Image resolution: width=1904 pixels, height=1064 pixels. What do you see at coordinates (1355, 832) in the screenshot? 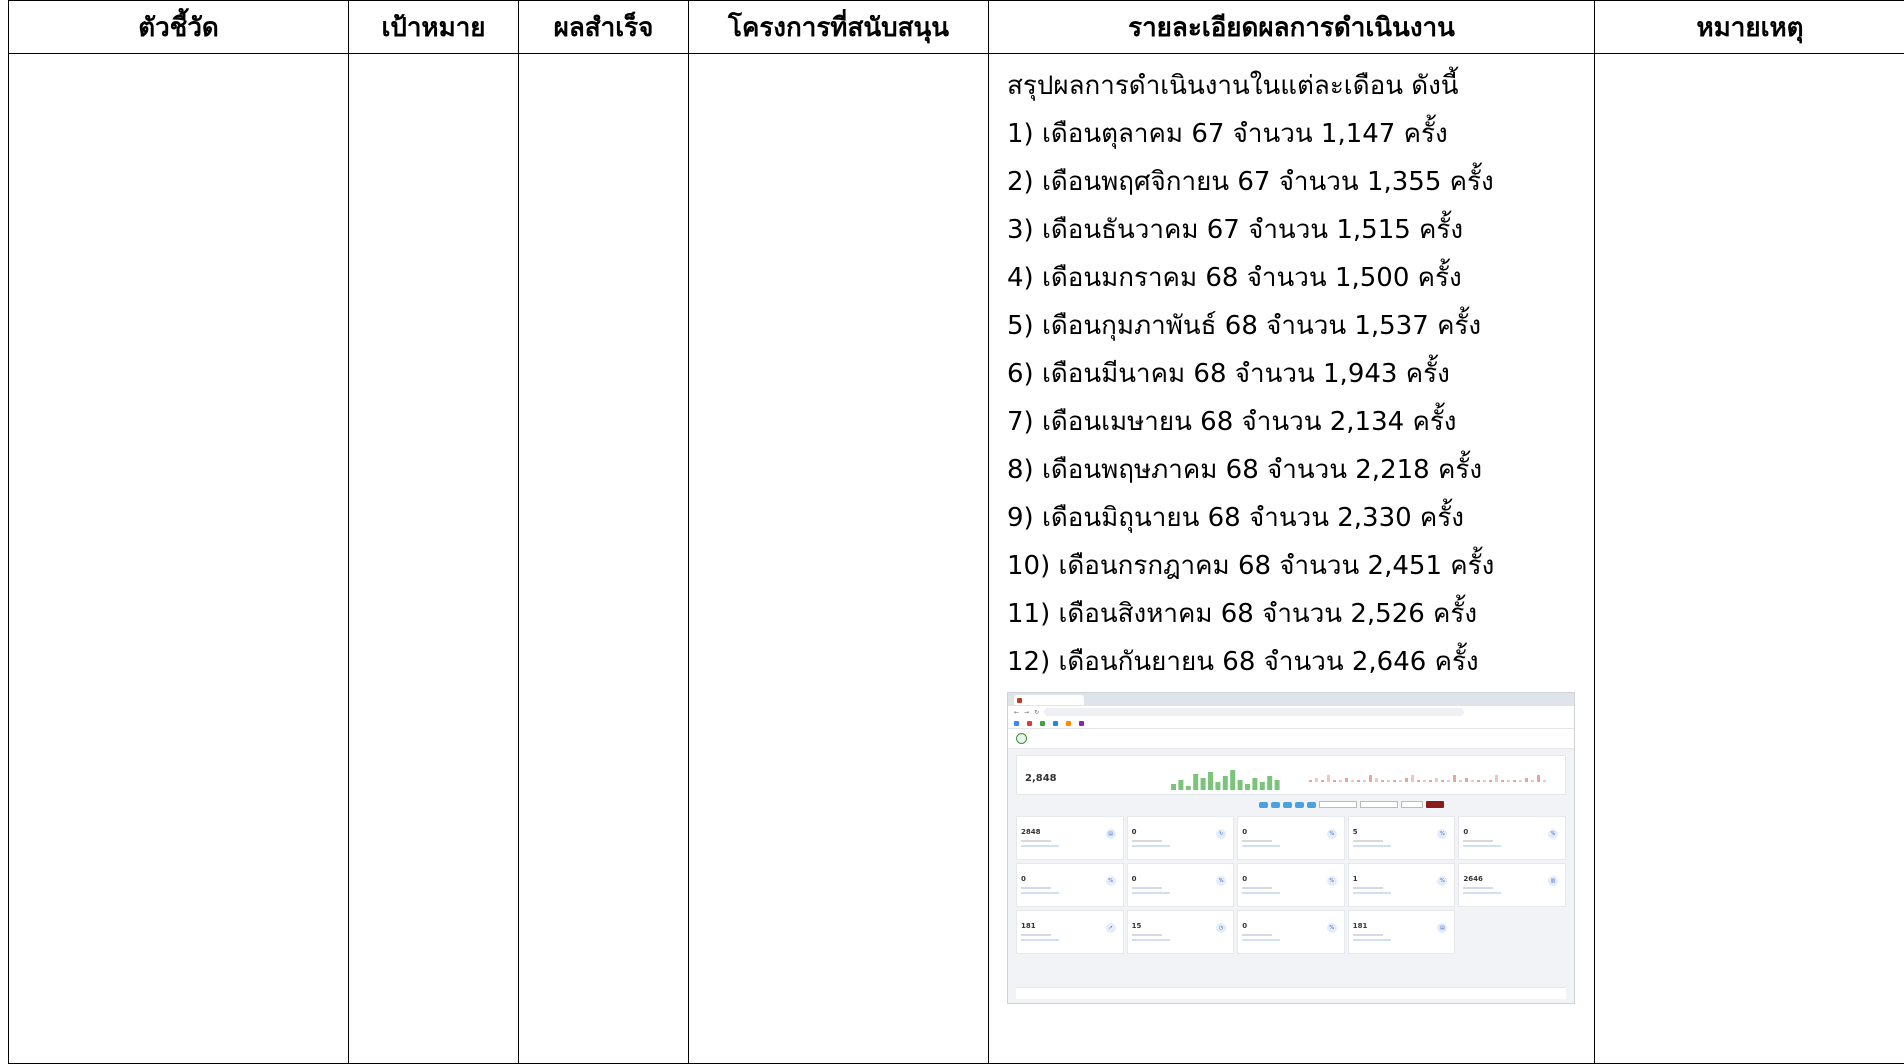
I see `stat-card-value: 5` at bounding box center [1355, 832].